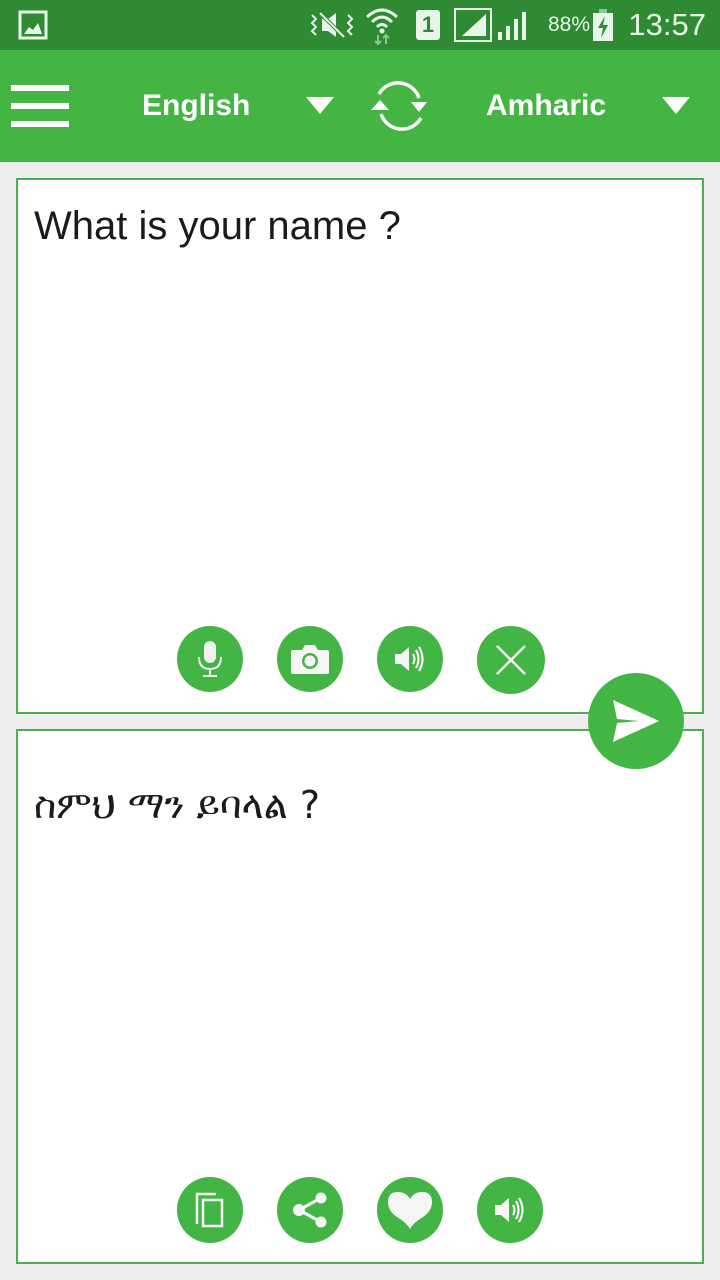 The image size is (720, 1280). I want to click on translate-button, so click(636, 721).